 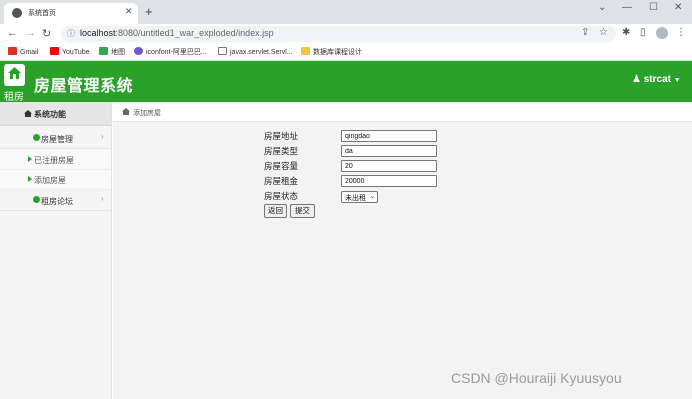 I want to click on minimize-icon: —, so click(x=627, y=7).